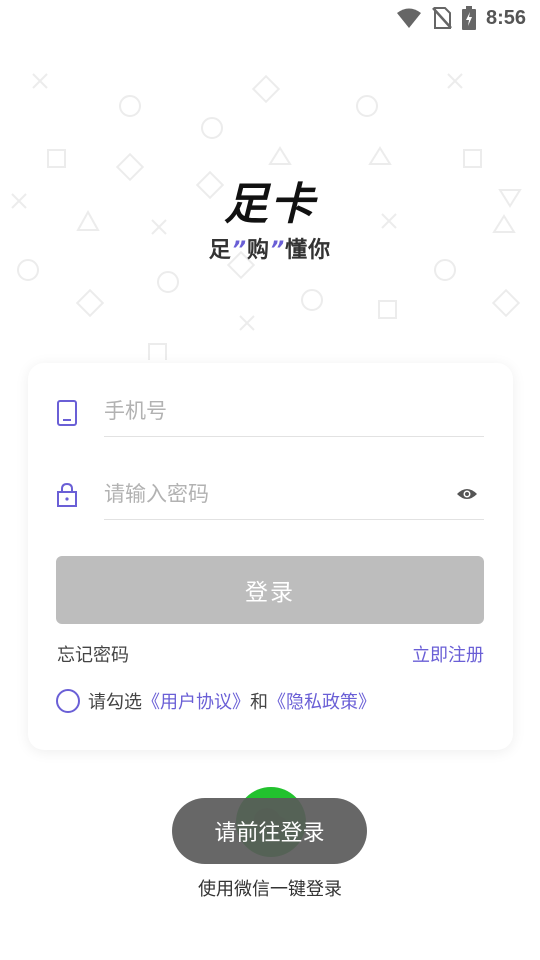  I want to click on lock-icon, so click(67, 497).